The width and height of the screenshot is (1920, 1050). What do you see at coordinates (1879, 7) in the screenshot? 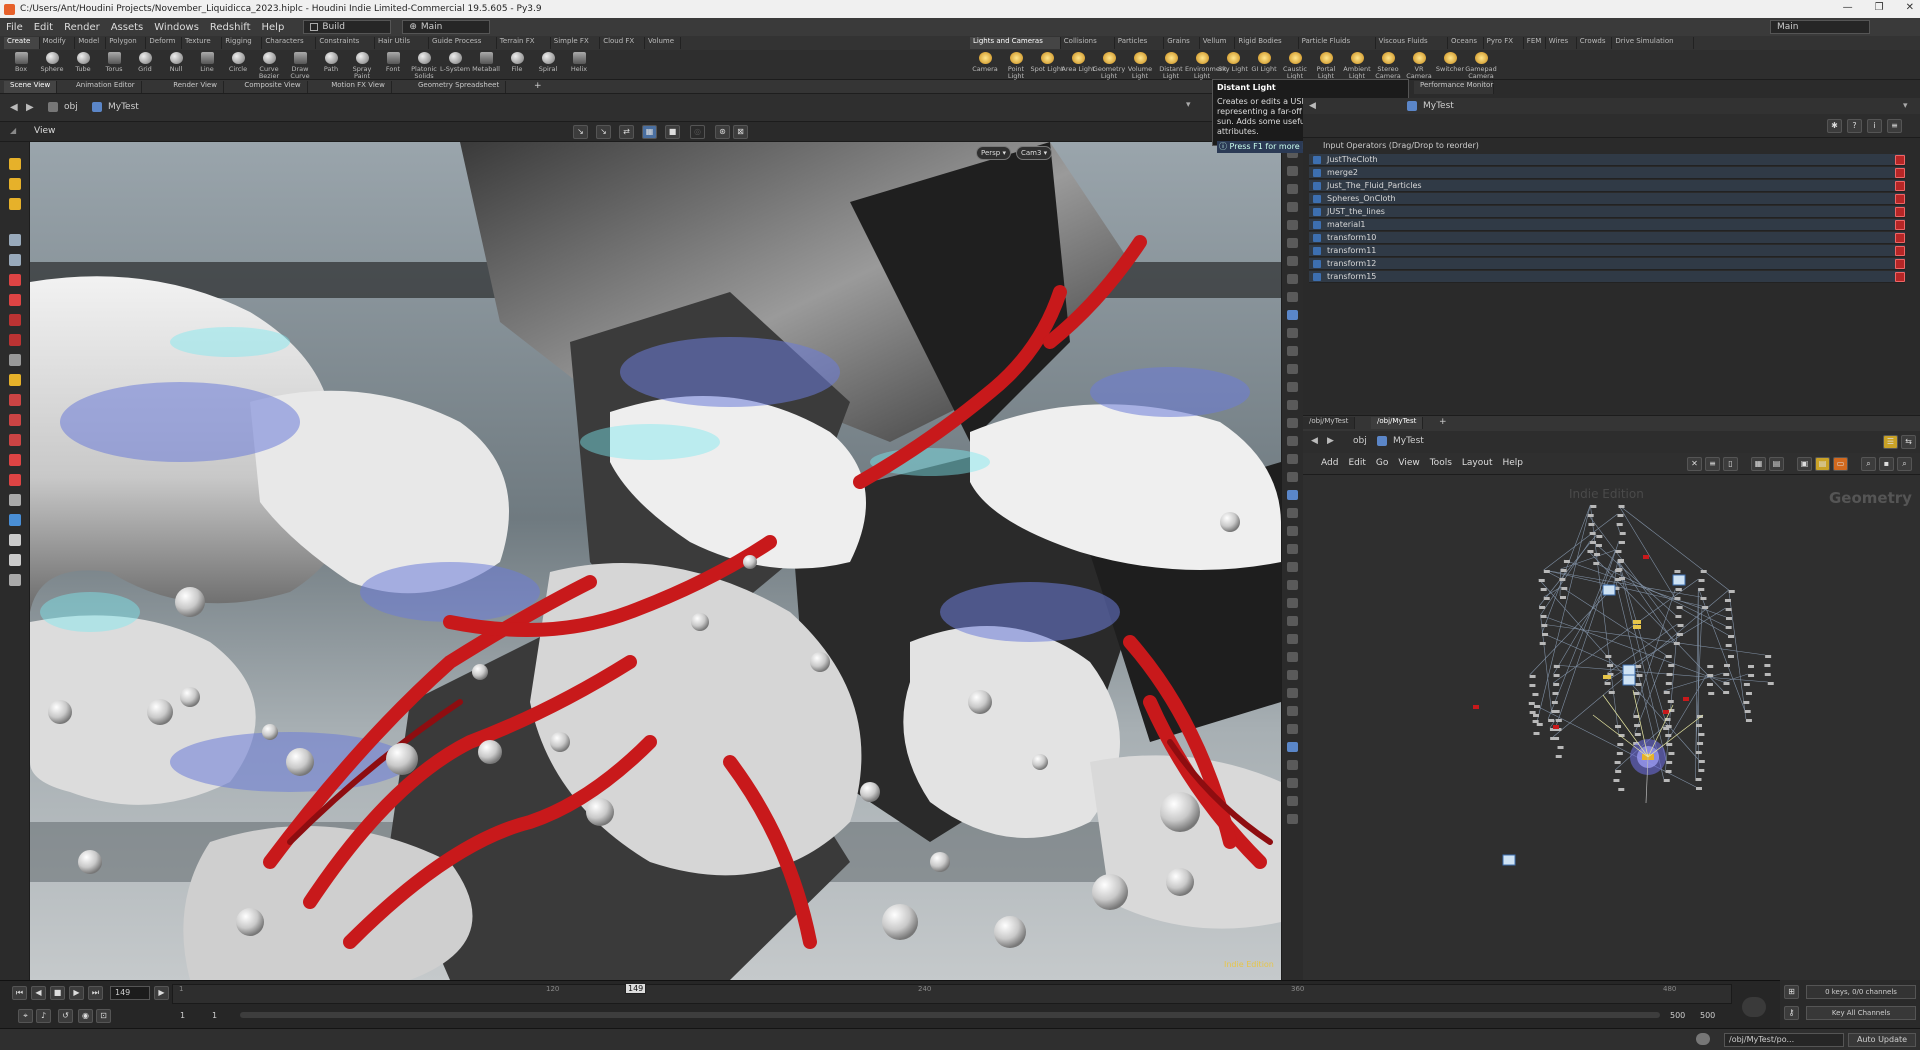
I see `restore-button: ❐` at bounding box center [1879, 7].